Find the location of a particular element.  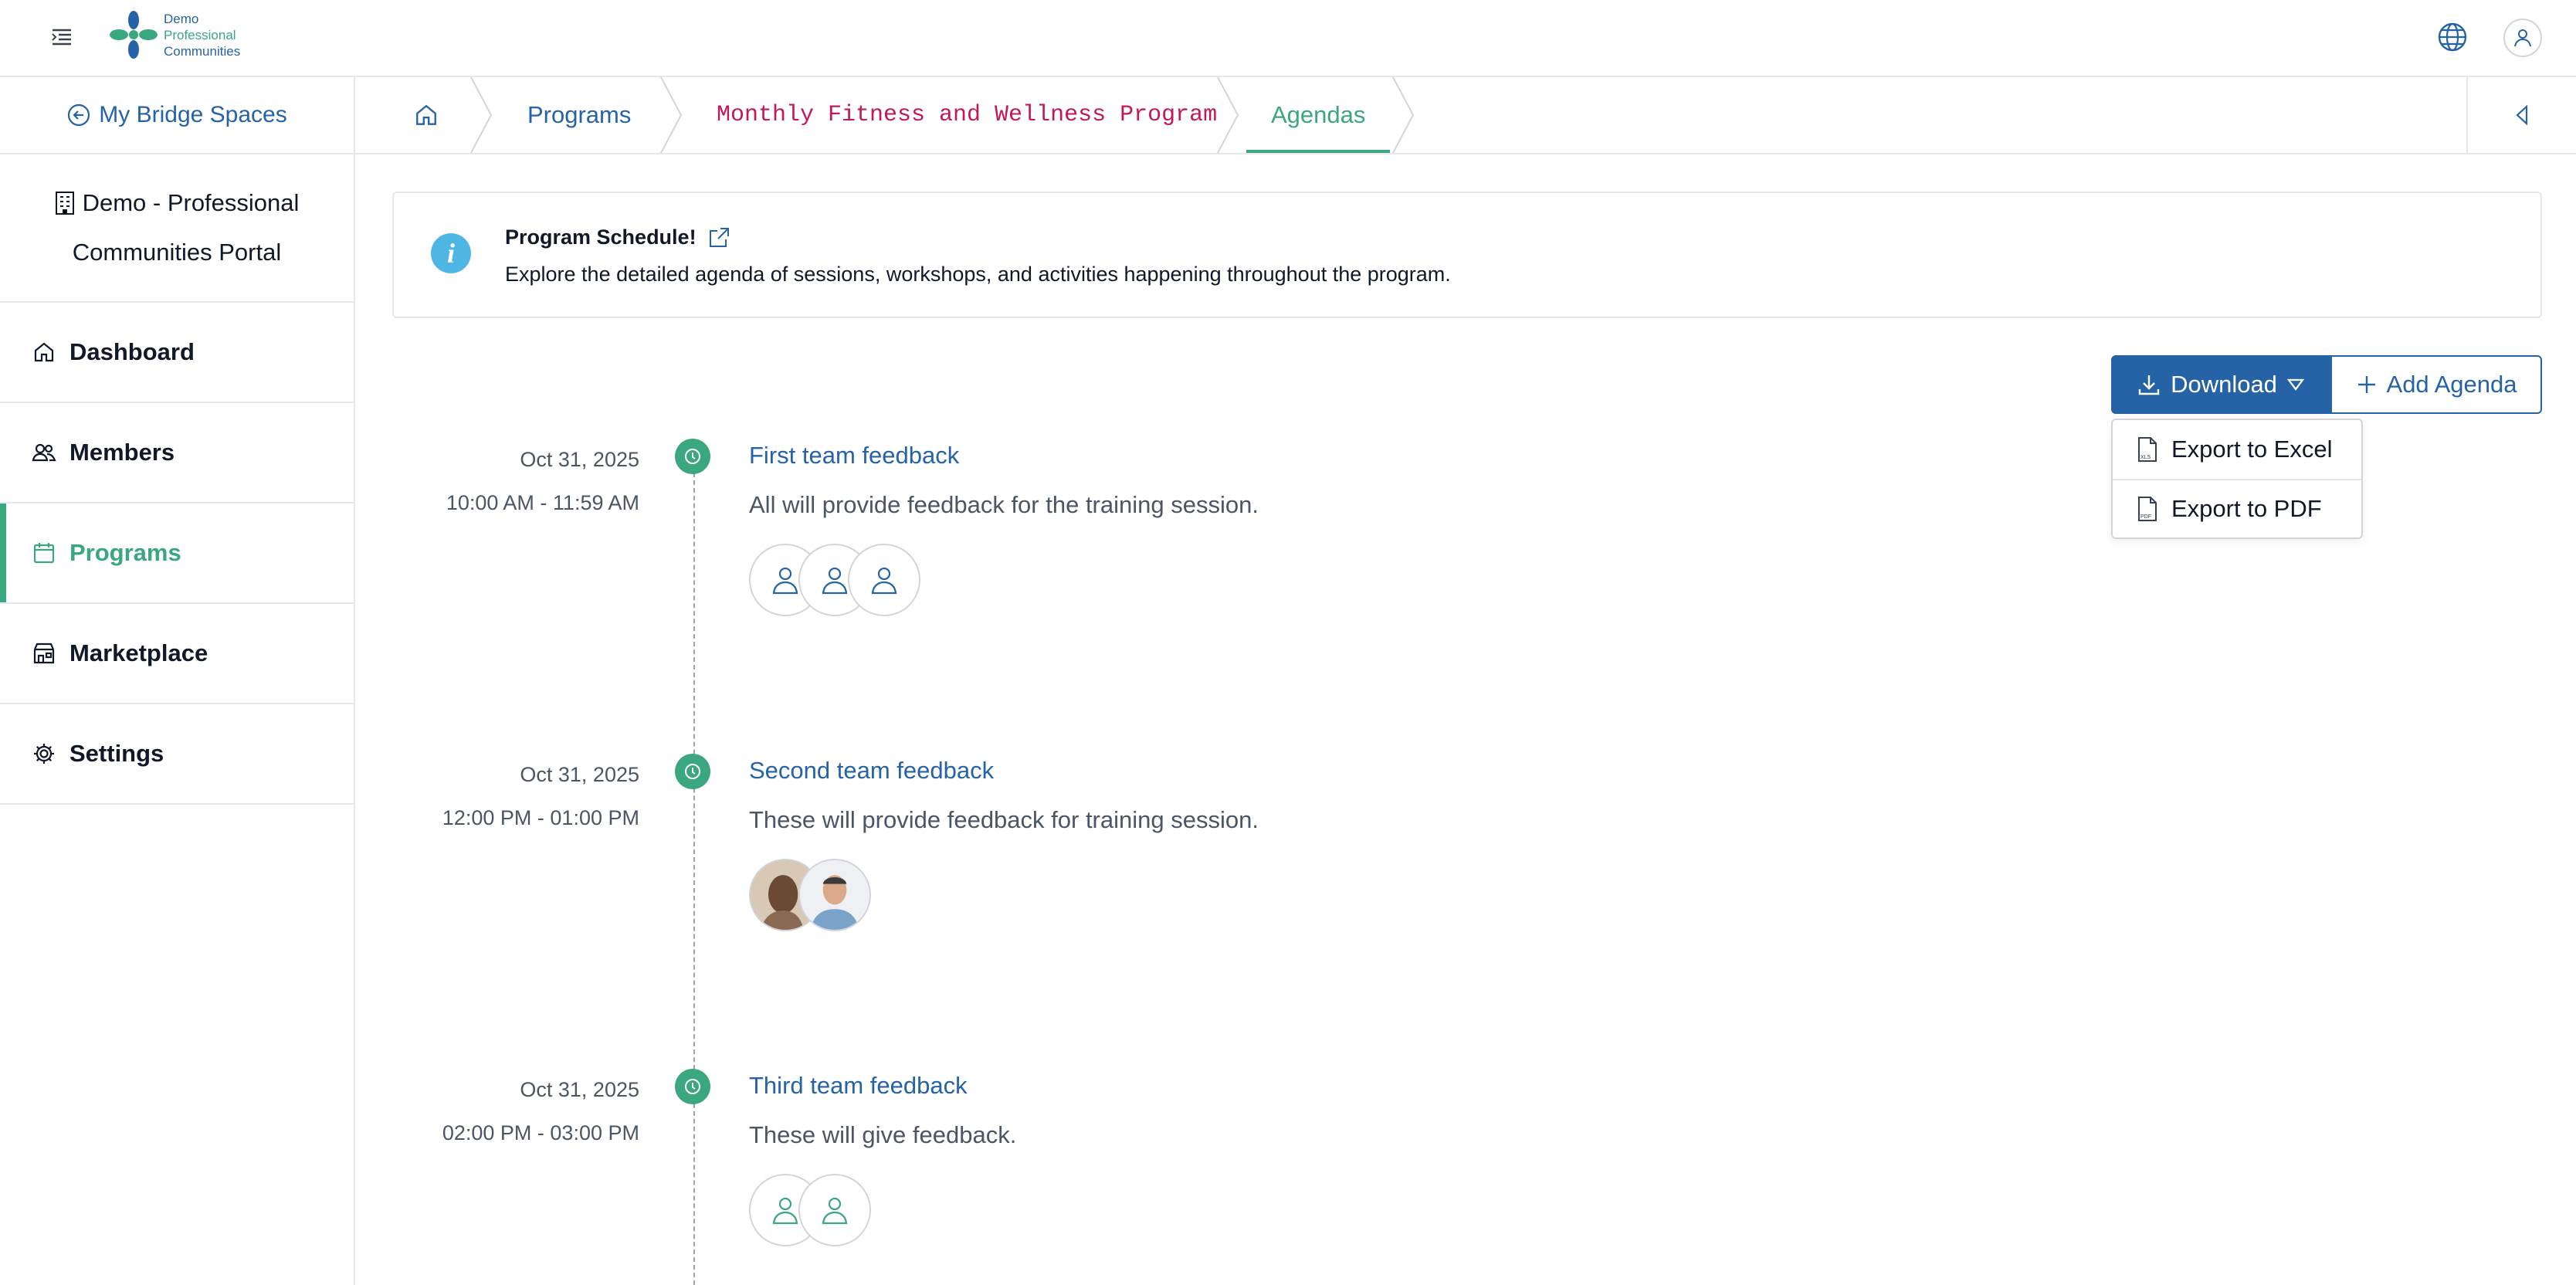

info-icon: i is located at coordinates (451, 253).